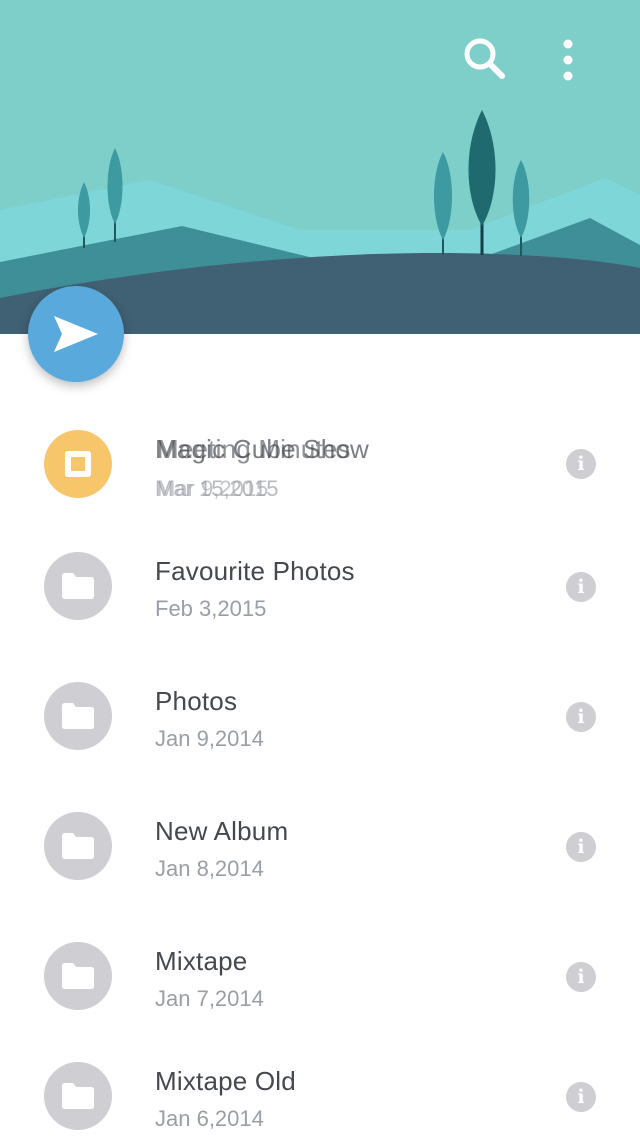 This screenshot has height=1136, width=640. What do you see at coordinates (320, 612) in the screenshot?
I see `list-item-favourite-photos: Favourite Photos Feb 3,2015 i` at bounding box center [320, 612].